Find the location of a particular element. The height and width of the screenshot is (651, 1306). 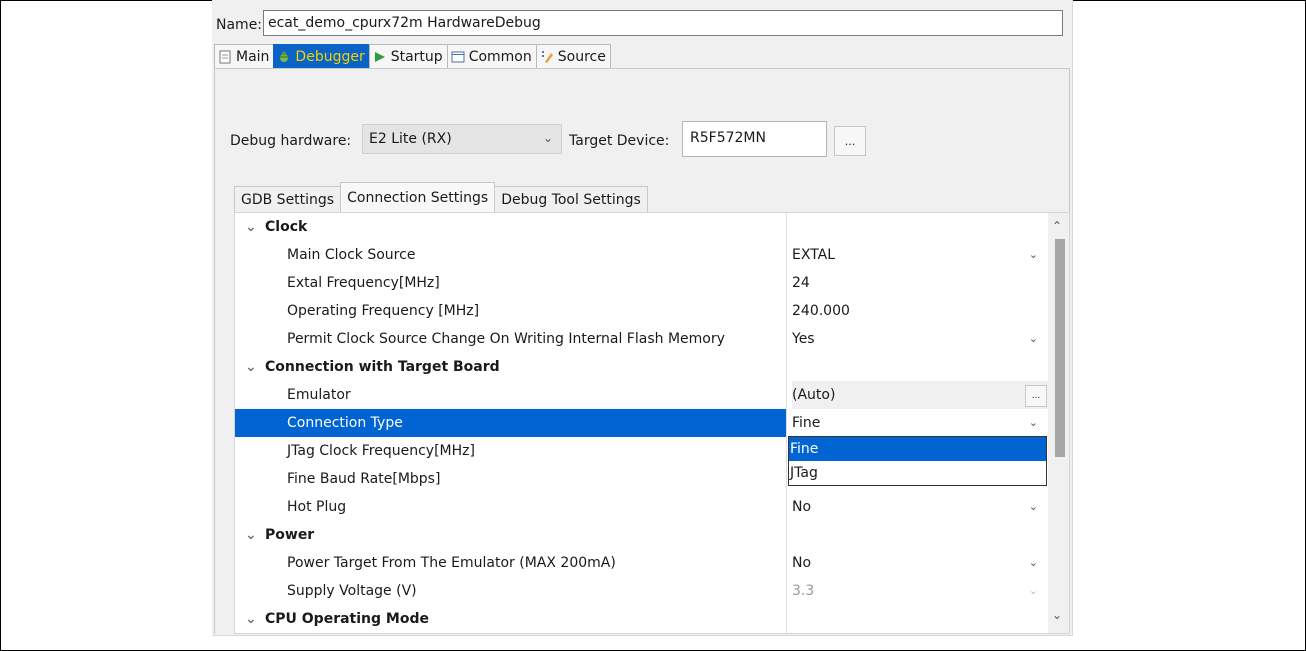

property-value: (Auto) is located at coordinates (814, 395).